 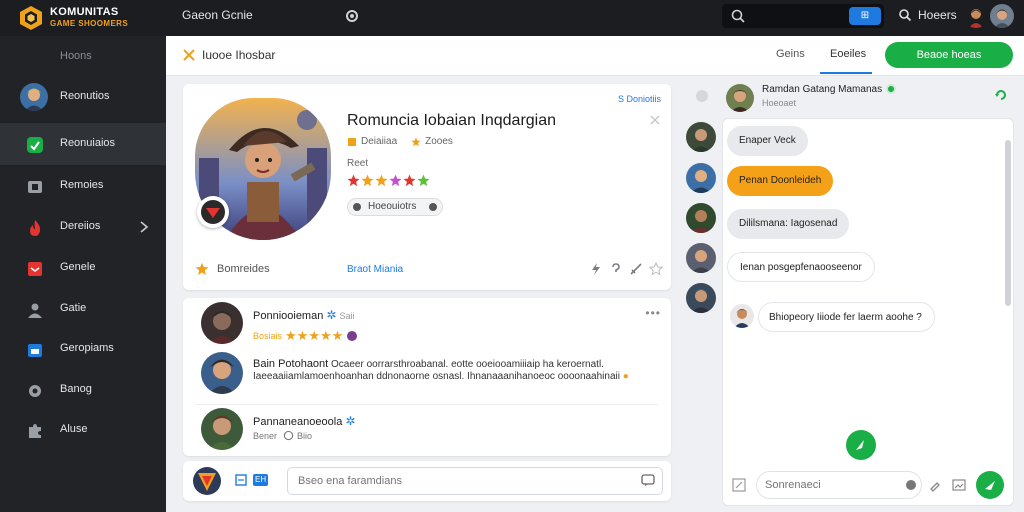 I want to click on sidebar-item-community: Reonuiaios, so click(x=83, y=144).